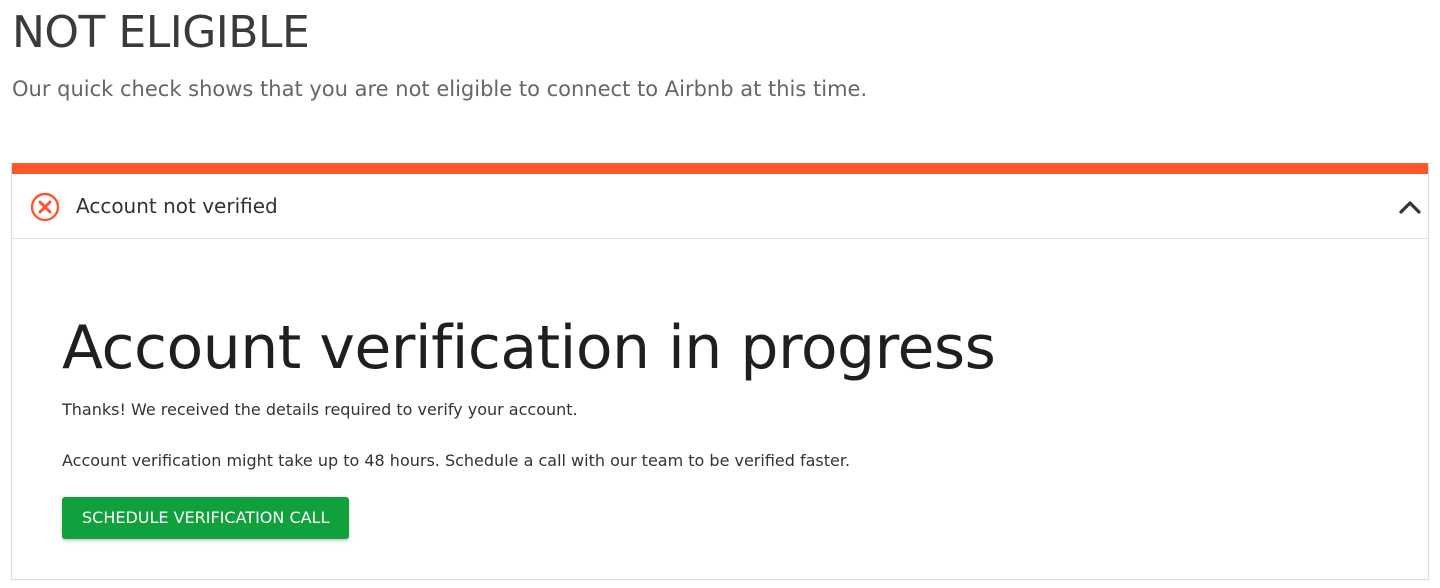 The image size is (1440, 588). What do you see at coordinates (206, 518) in the screenshot?
I see `schedule-verification-call-button: SCHEDULE VERIFICATION CALL` at bounding box center [206, 518].